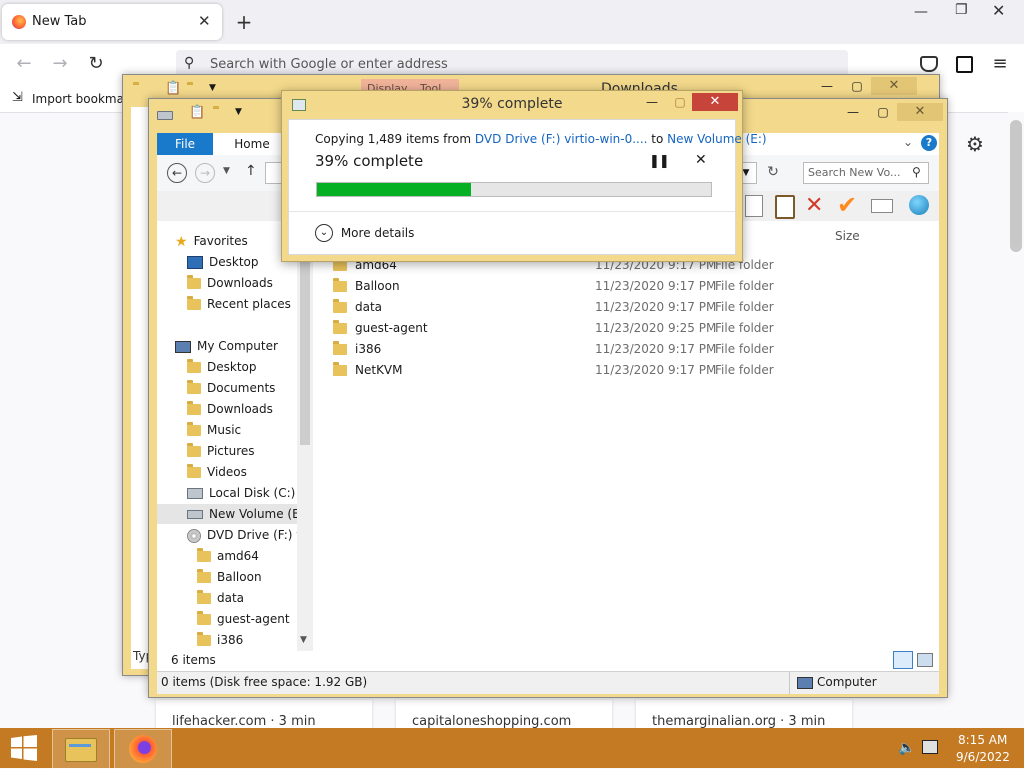 The height and width of the screenshot is (769, 1024). Describe the element at coordinates (185, 144) in the screenshot. I see `tab-file: File` at that location.